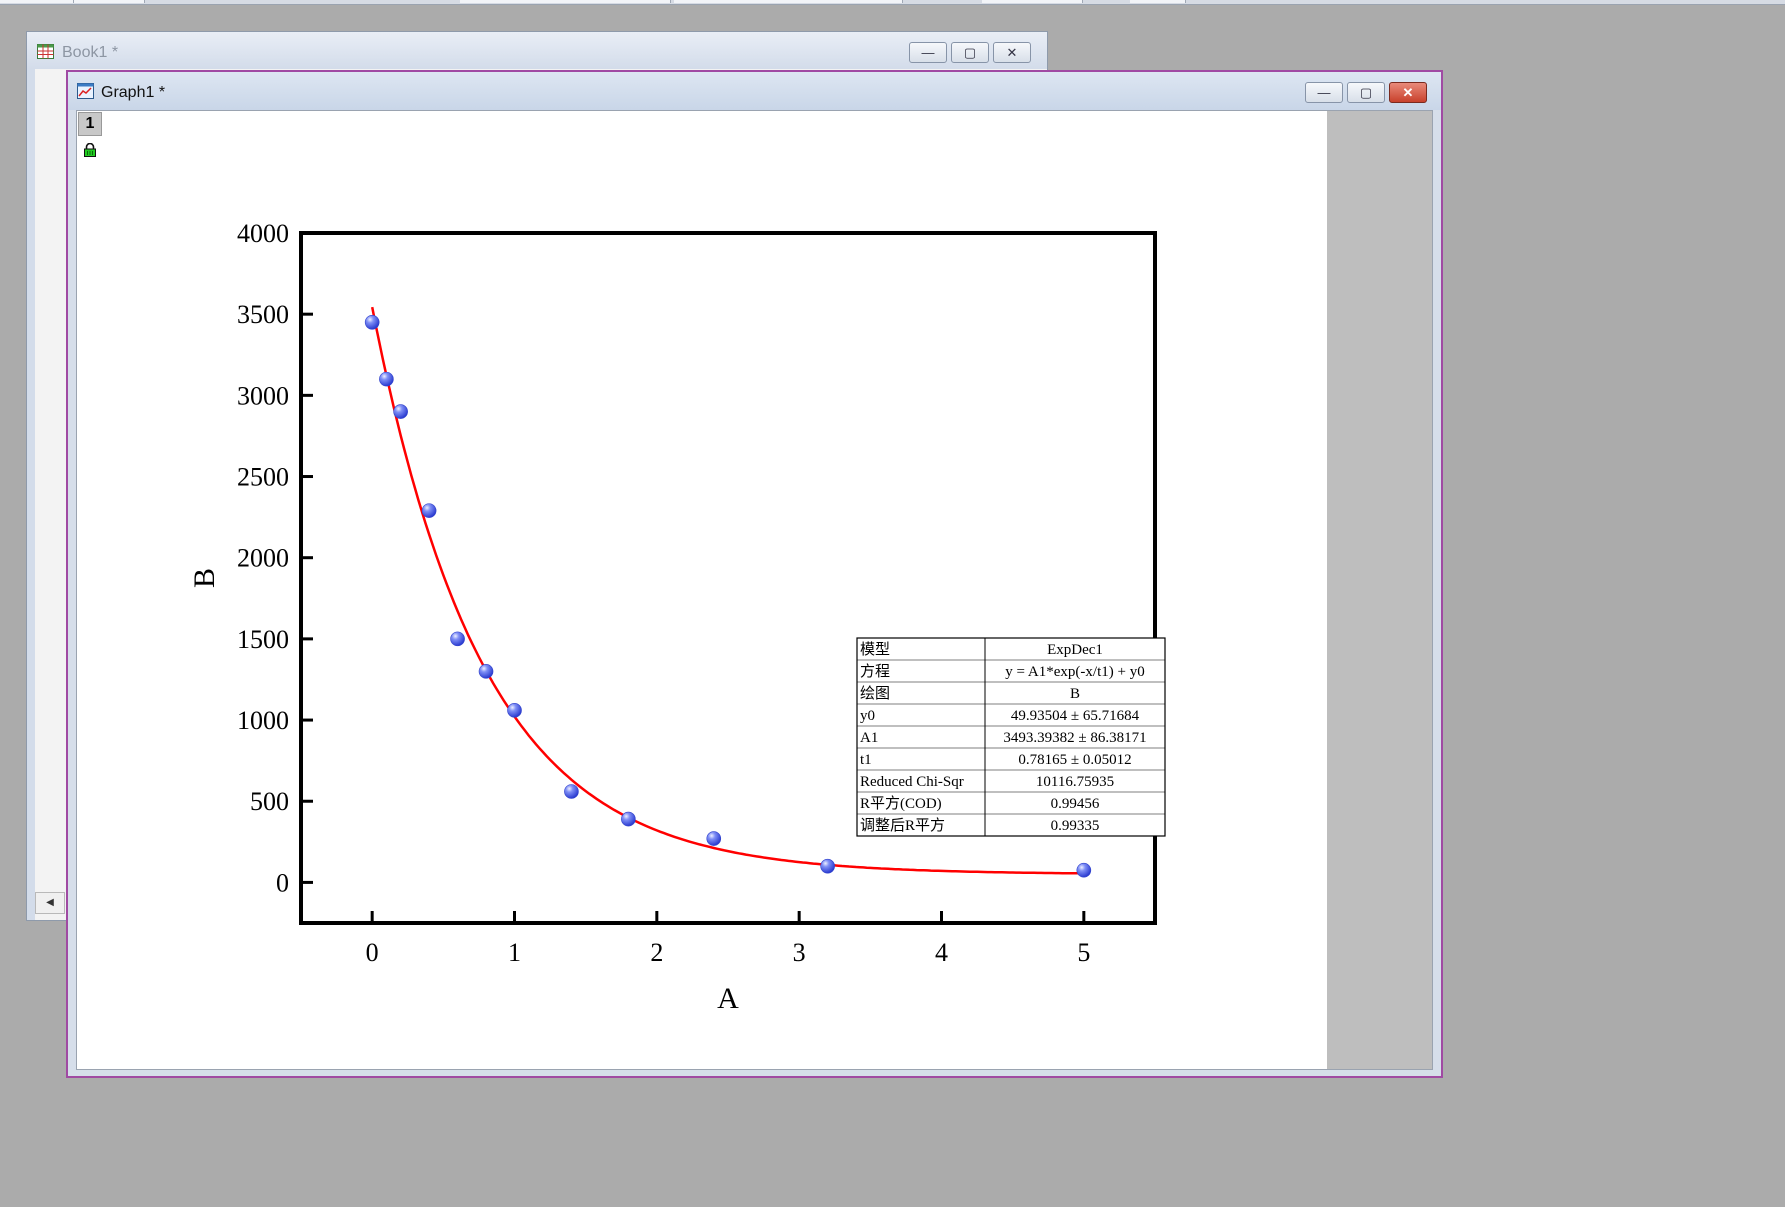 The image size is (1785, 1207). What do you see at coordinates (728, 998) in the screenshot?
I see `x-axis-label: A` at bounding box center [728, 998].